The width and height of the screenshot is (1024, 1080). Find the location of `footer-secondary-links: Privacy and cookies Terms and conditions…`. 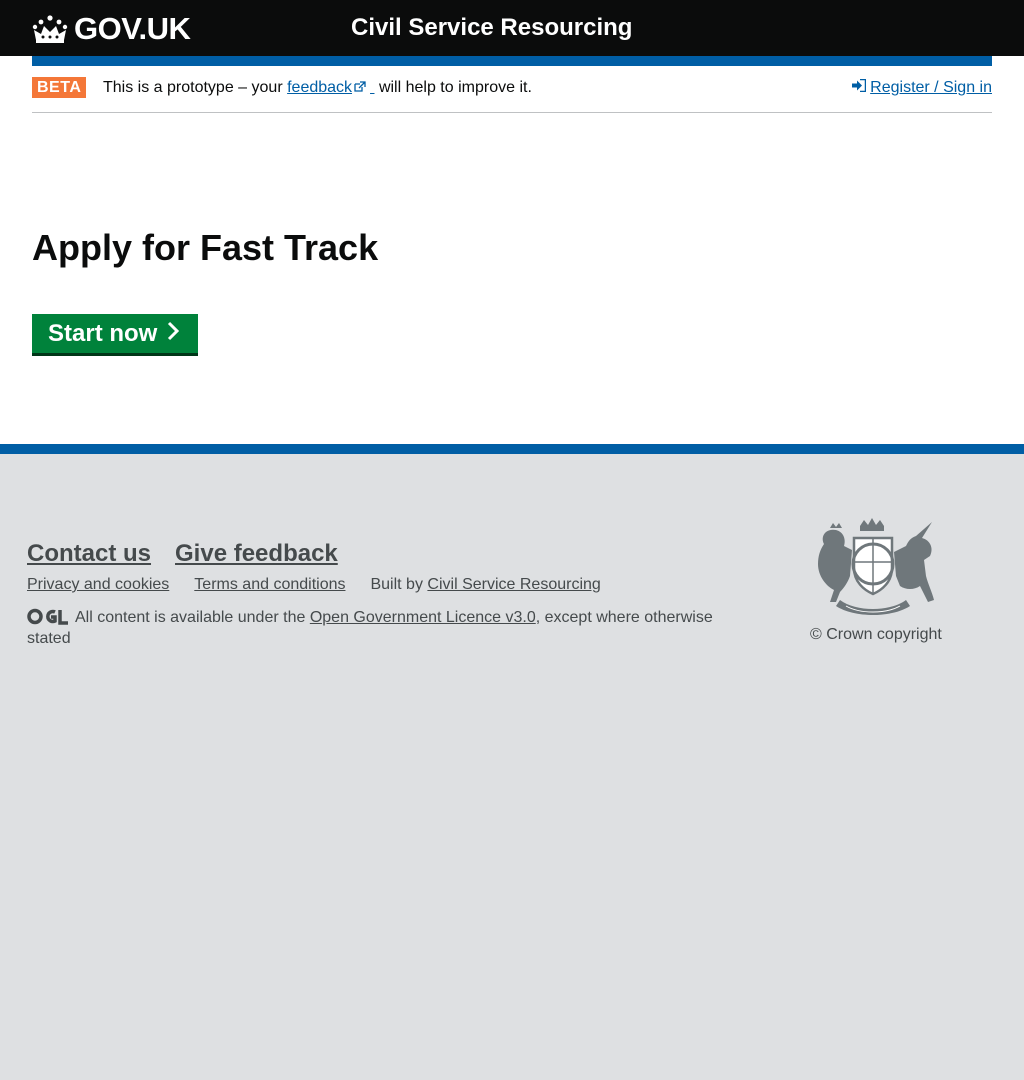

footer-secondary-links: Privacy and cookies Terms and conditions… is located at coordinates (314, 585).